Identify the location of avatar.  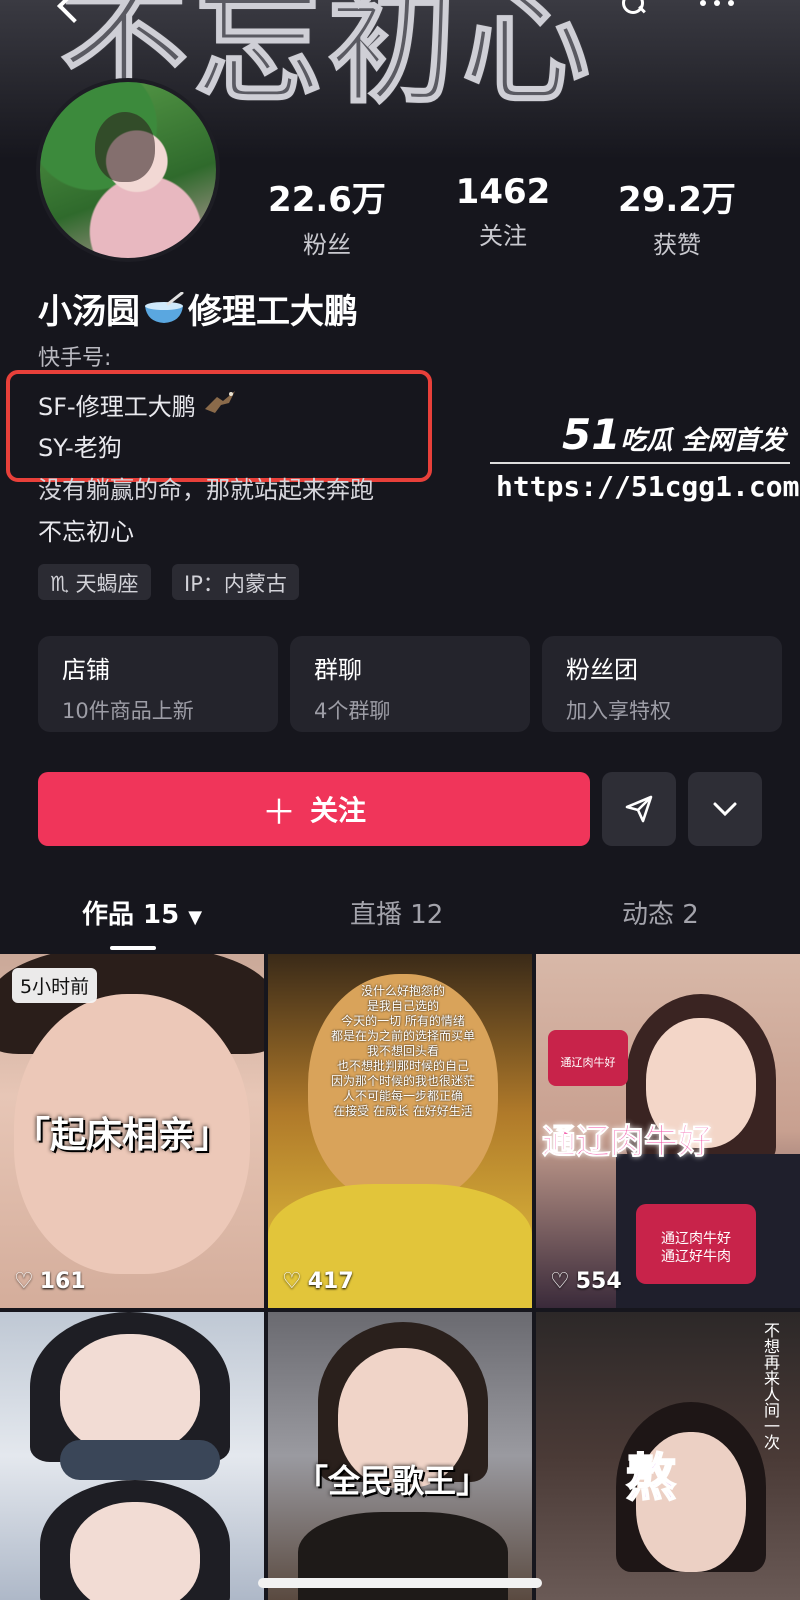
(128, 170).